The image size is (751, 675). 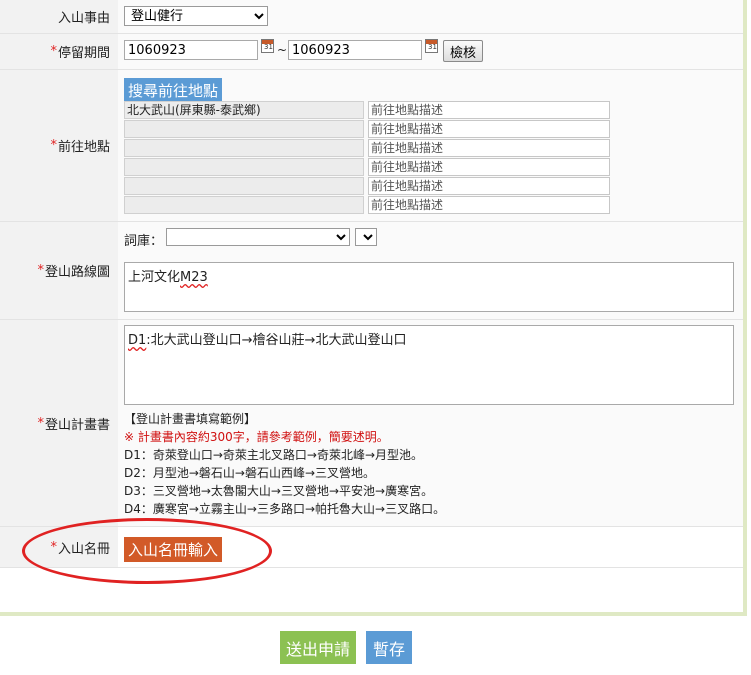 What do you see at coordinates (267, 46) in the screenshot?
I see `calendar-start-icon: 31` at bounding box center [267, 46].